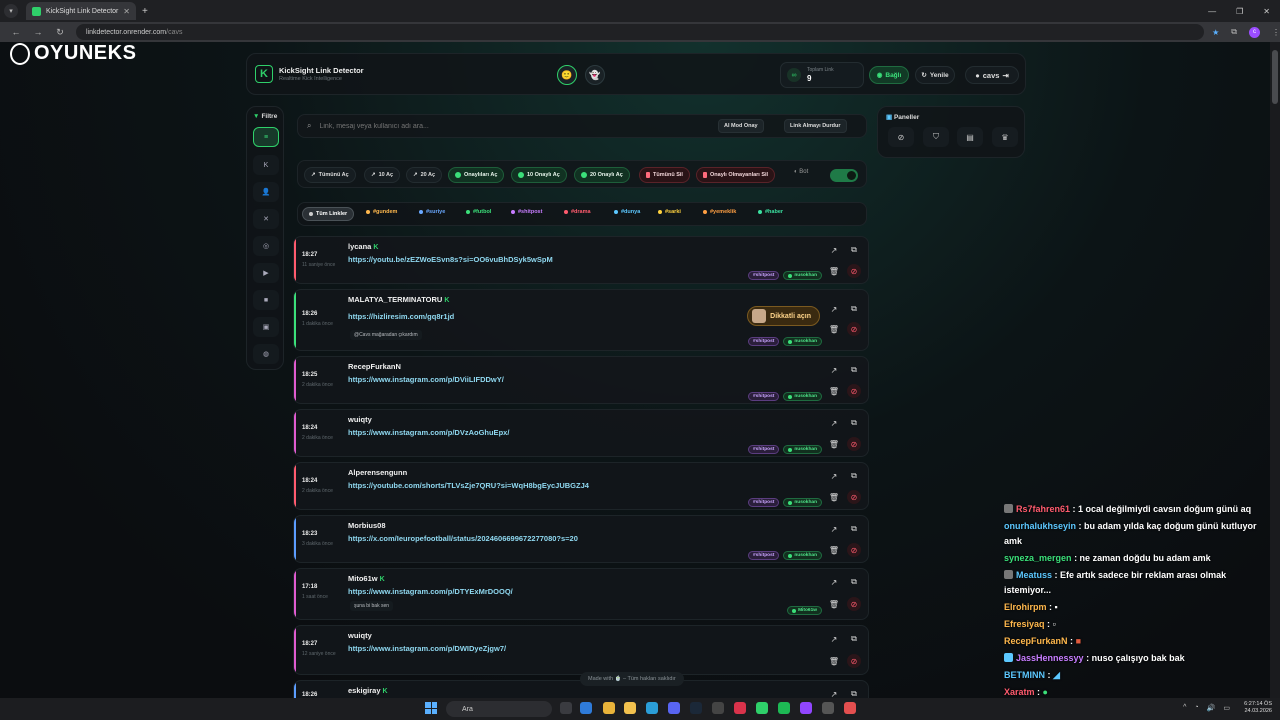 The width and height of the screenshot is (1280, 720). Describe the element at coordinates (432, 212) in the screenshot. I see `category-suriye: #suriye` at that location.